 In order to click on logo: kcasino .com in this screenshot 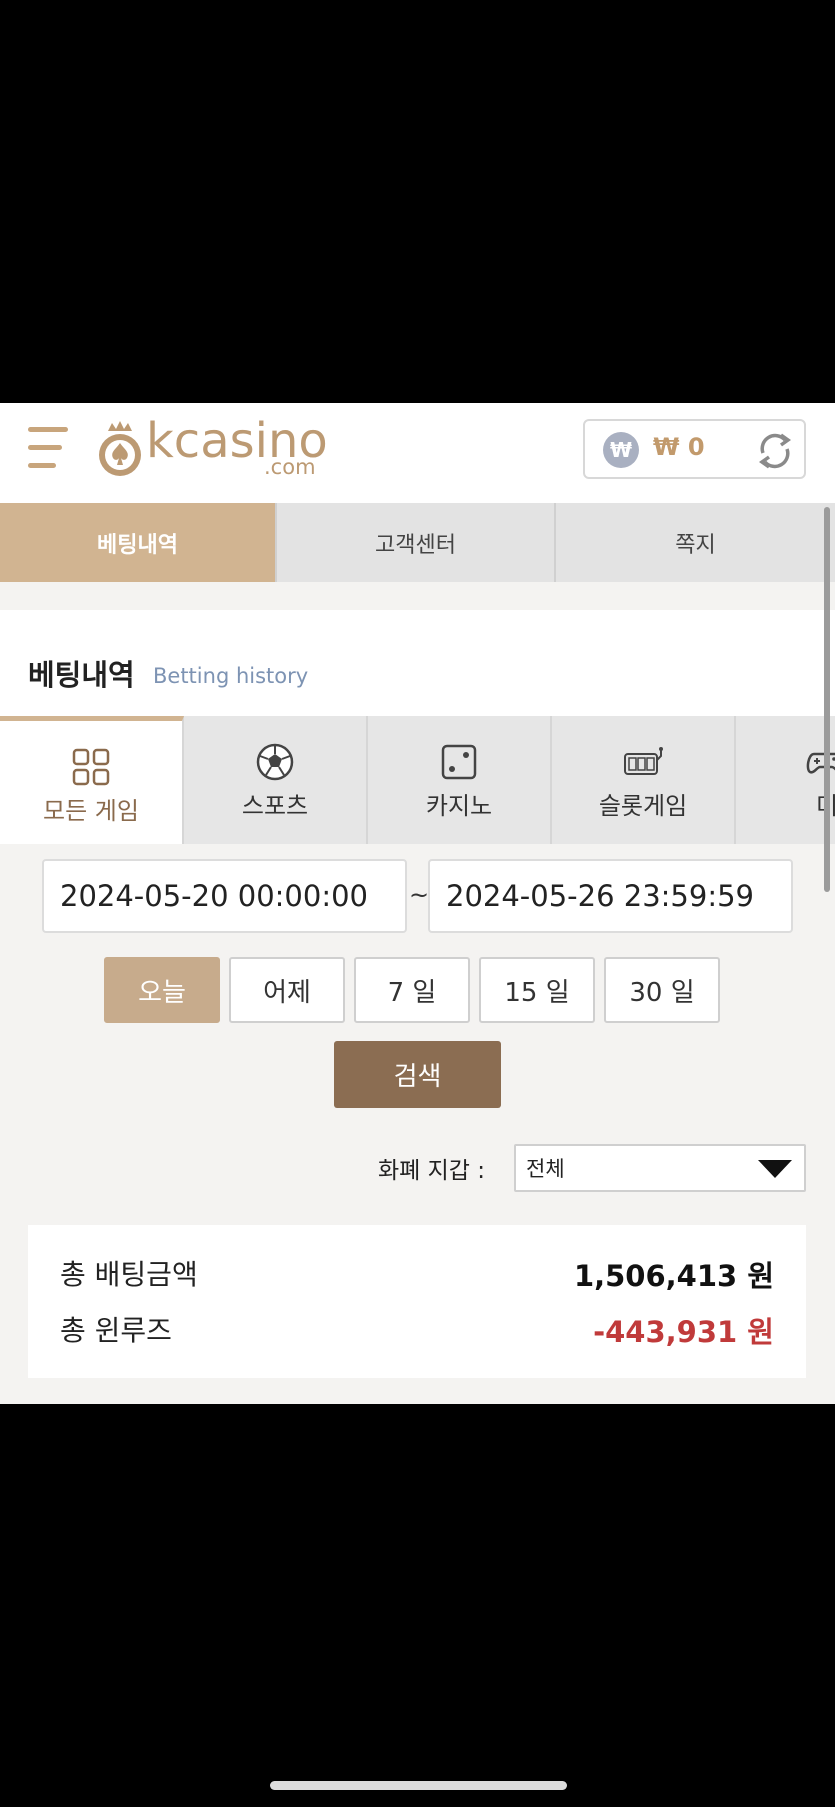, I will do `click(211, 448)`.